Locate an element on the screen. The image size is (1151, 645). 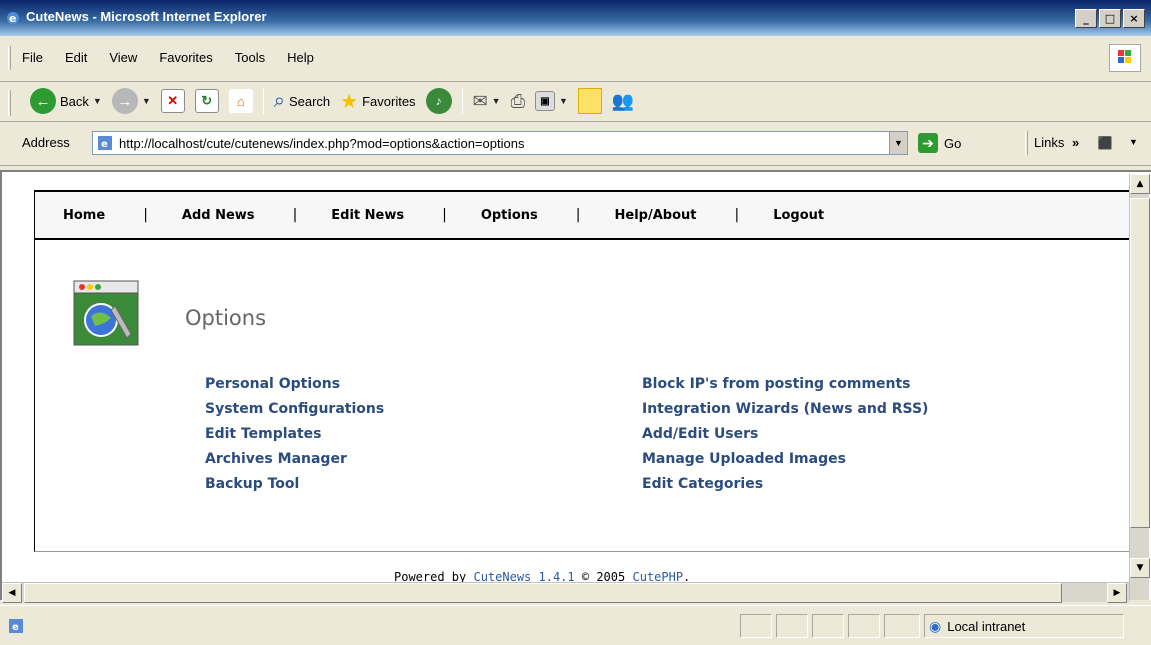
link-edit-templates: Edit Templates is located at coordinates (294, 434).